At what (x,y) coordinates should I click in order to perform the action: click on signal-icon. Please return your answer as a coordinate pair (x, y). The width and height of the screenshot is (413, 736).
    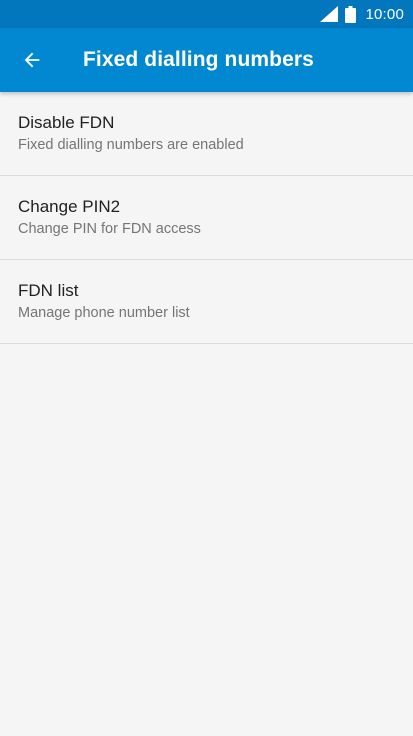
    Looking at the image, I should click on (329, 14).